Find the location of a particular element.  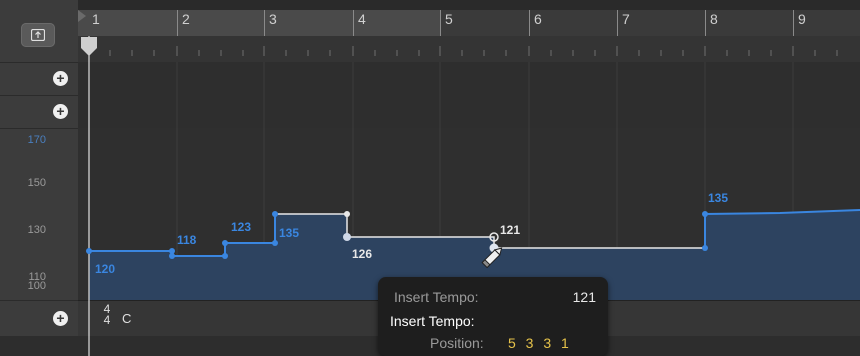

time-signature: 4 4 is located at coordinates (107, 315).